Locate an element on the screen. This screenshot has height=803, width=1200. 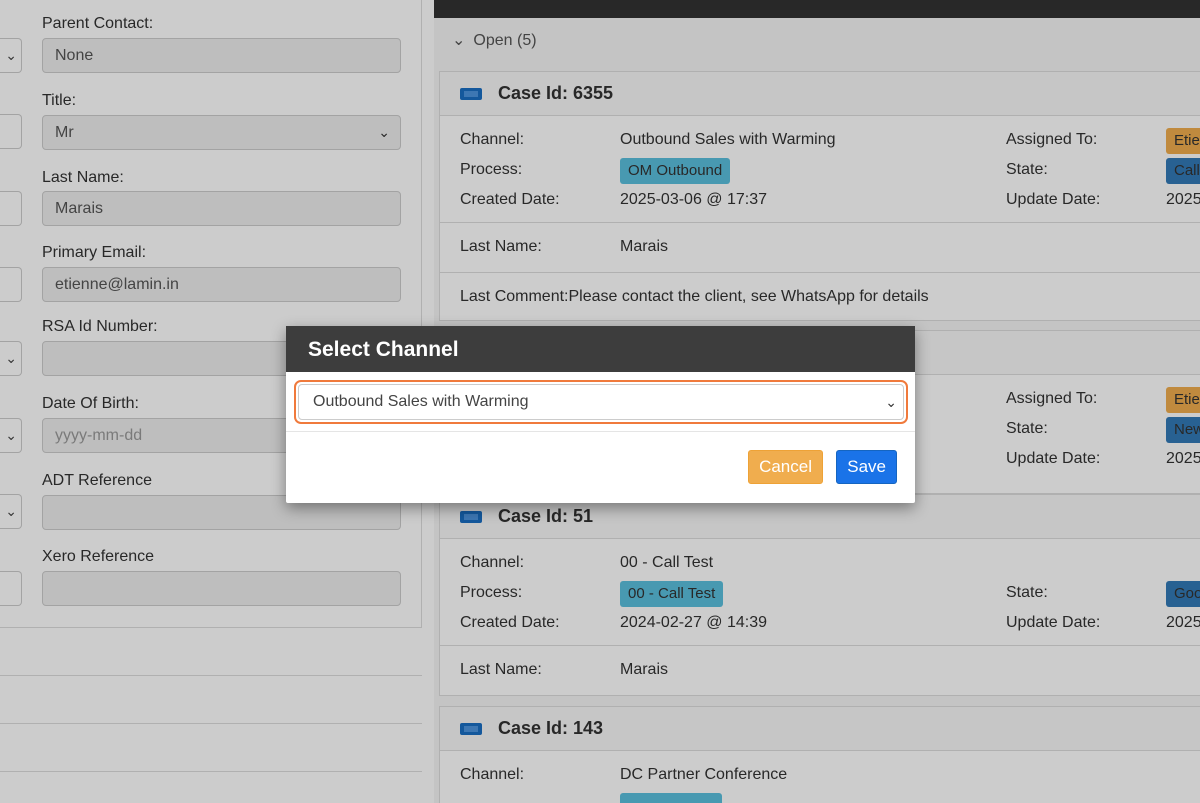
cancel-button: Cancel is located at coordinates (785, 467).